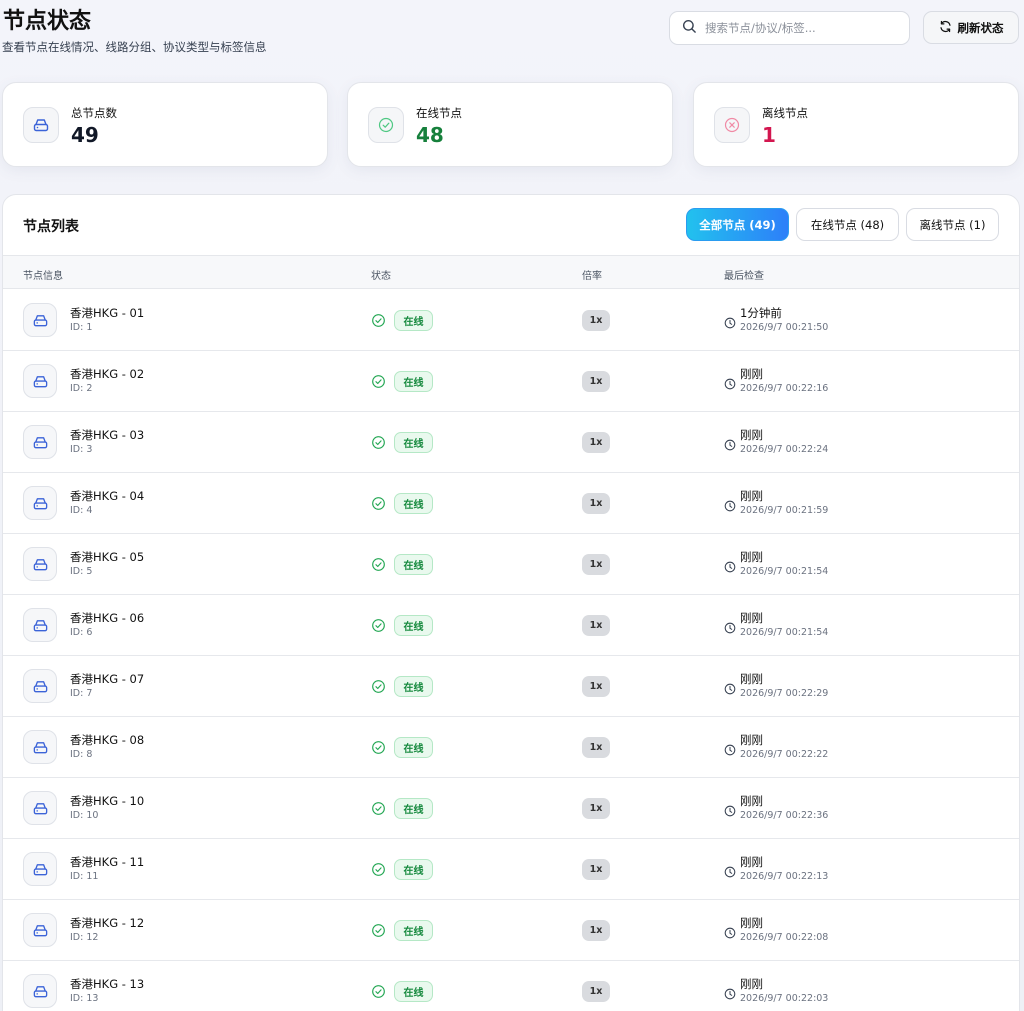 Image resolution: width=1024 pixels, height=1011 pixels. I want to click on last-check-time: 2026/9/7 00:22:36, so click(784, 815).